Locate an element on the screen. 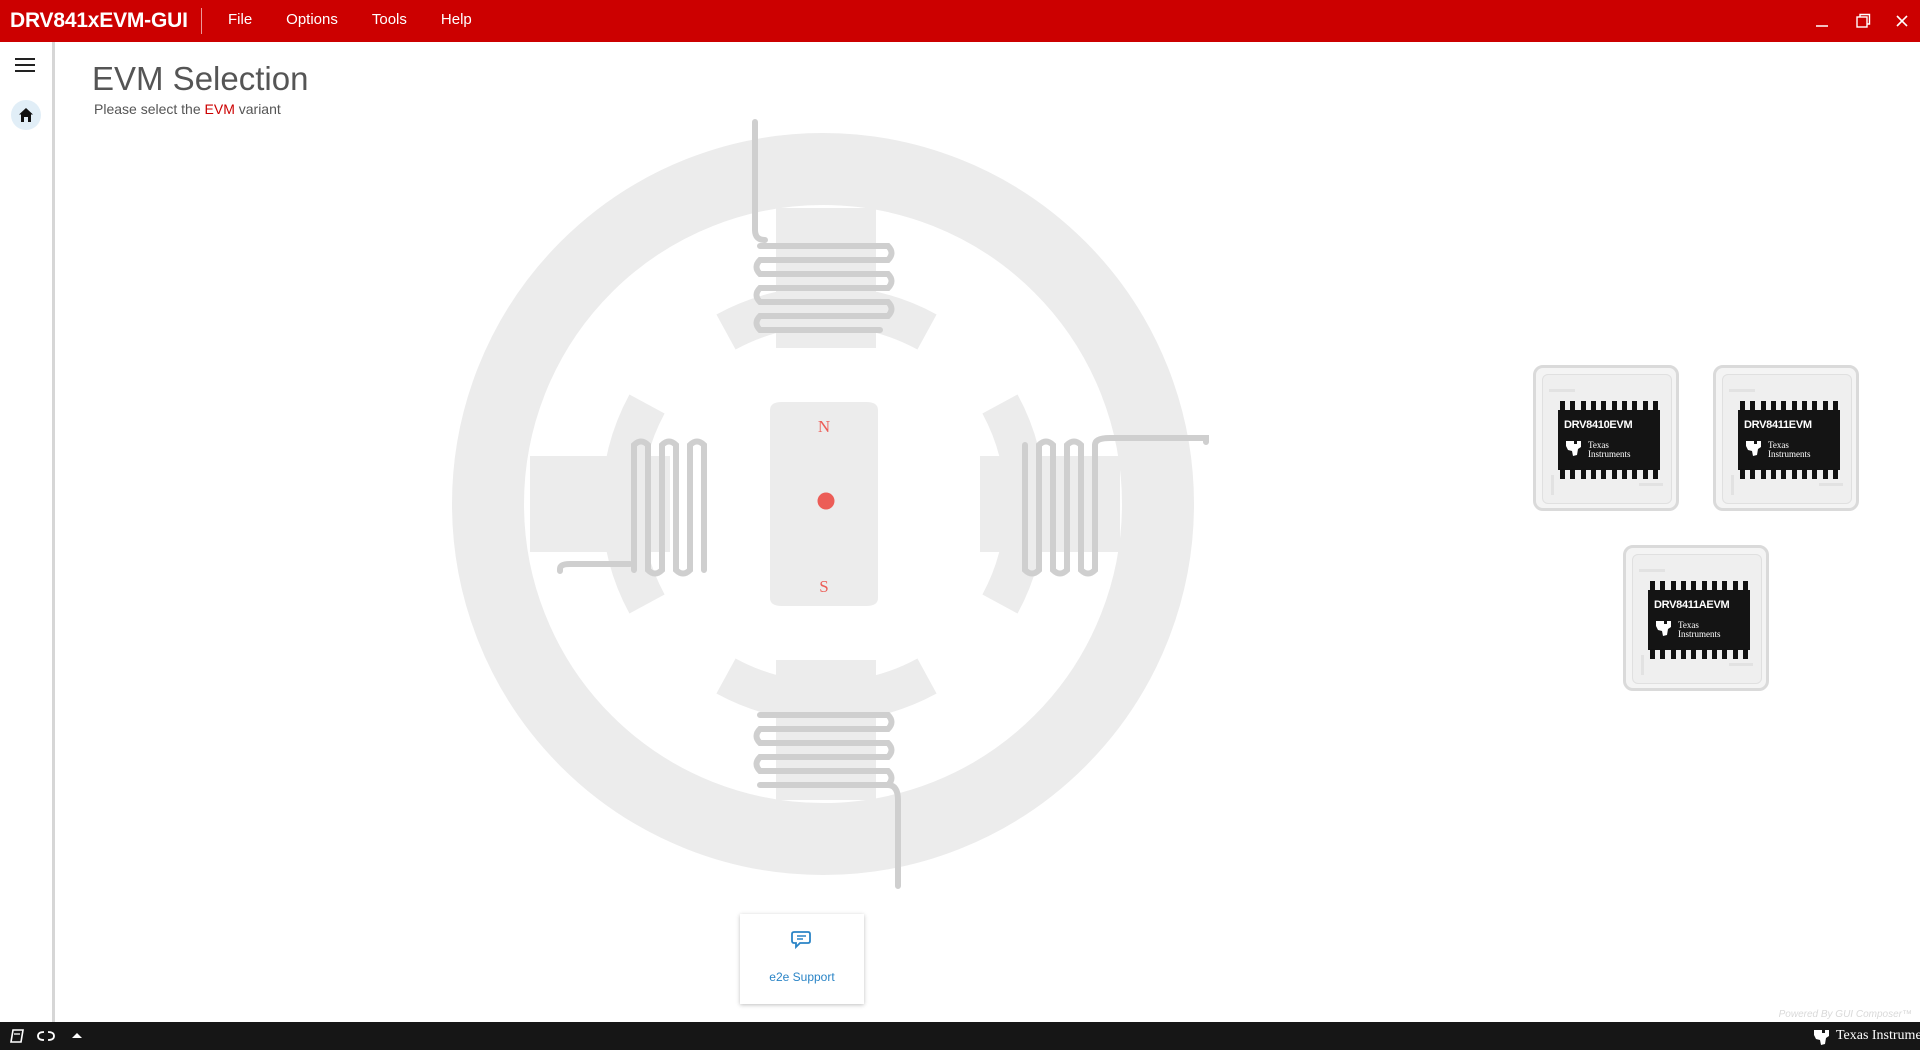 The height and width of the screenshot is (1050, 1920). restore-icon is located at coordinates (1863, 20).